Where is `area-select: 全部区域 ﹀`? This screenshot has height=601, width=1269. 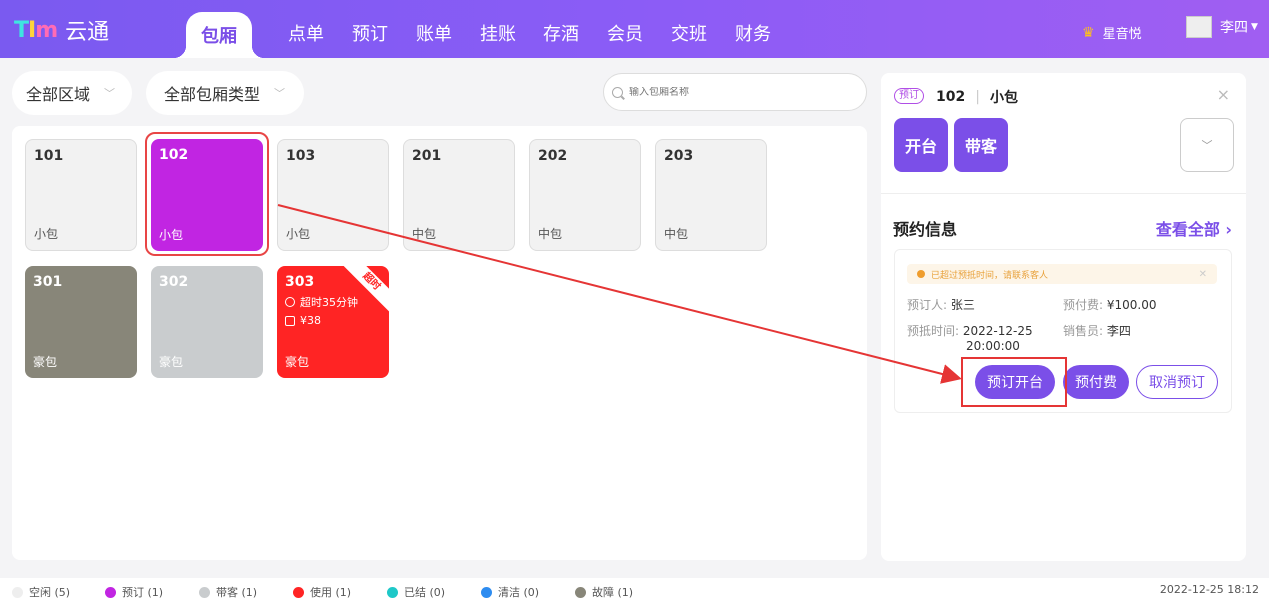
area-select: 全部区域 ﹀ is located at coordinates (72, 93).